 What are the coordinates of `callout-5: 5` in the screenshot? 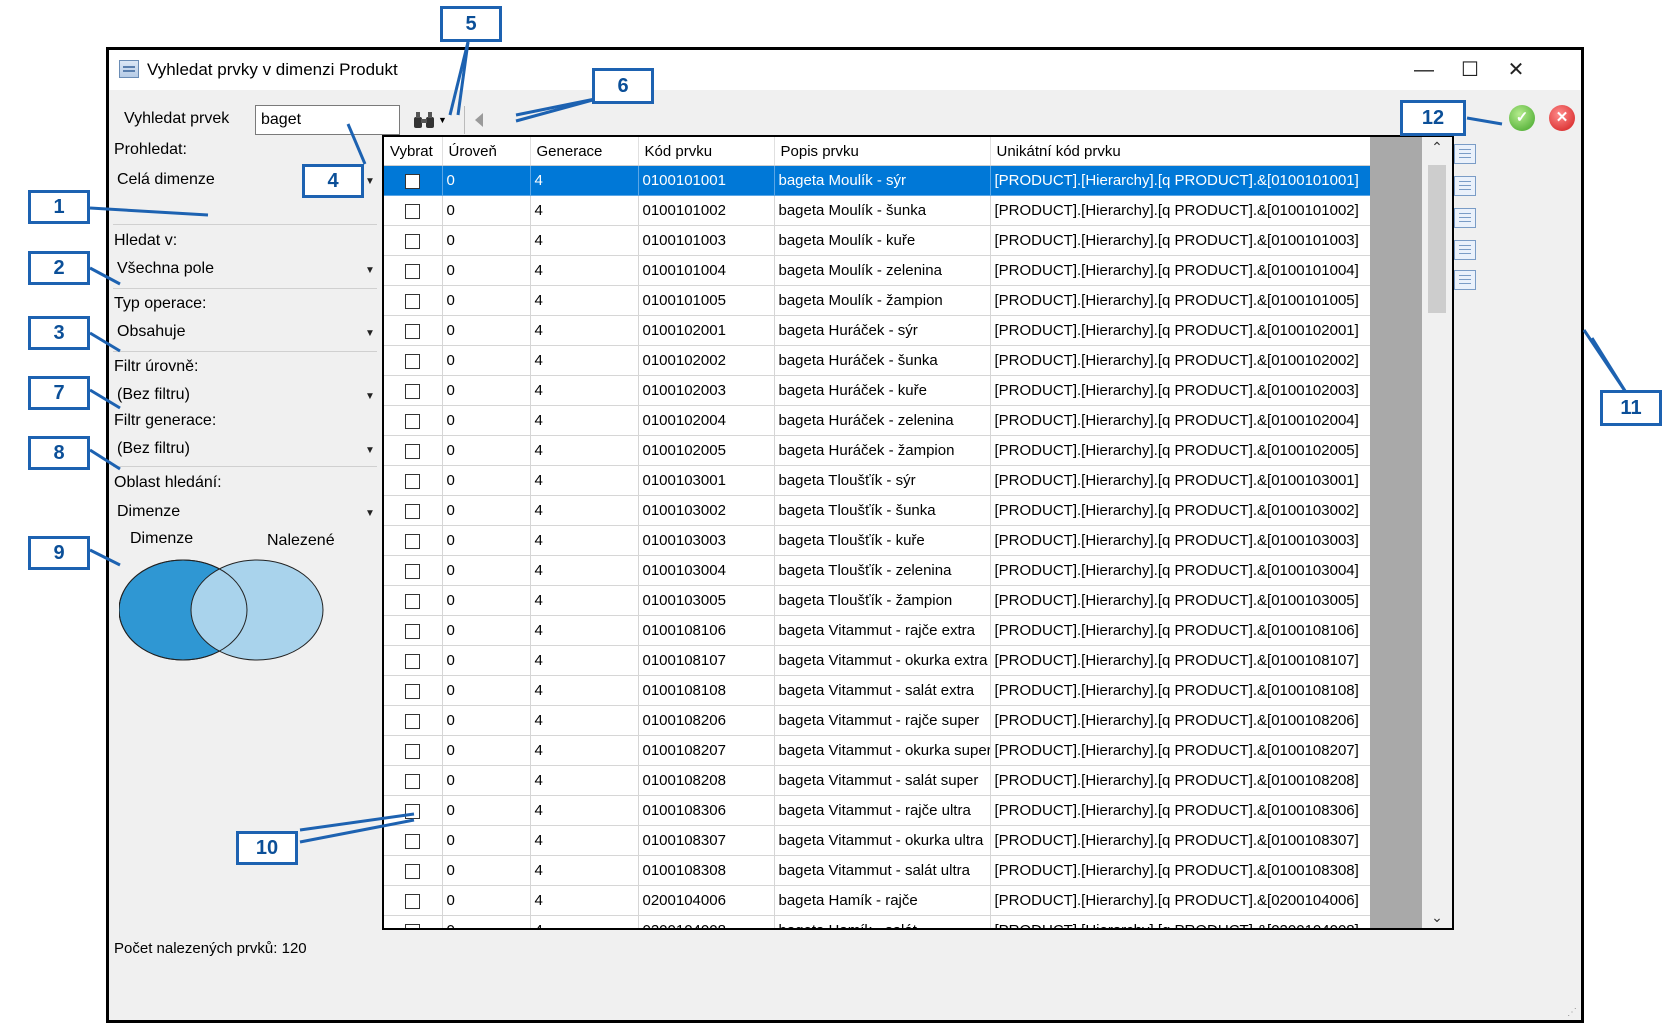 It's located at (471, 24).